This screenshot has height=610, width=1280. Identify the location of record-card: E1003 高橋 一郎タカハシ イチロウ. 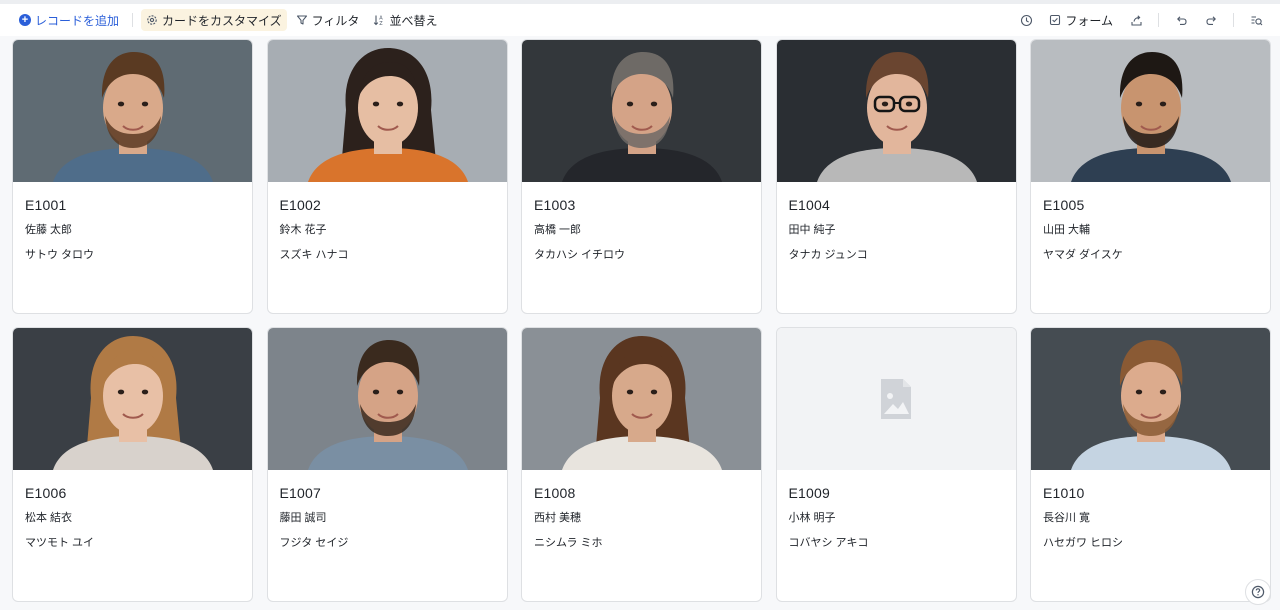
(641, 176).